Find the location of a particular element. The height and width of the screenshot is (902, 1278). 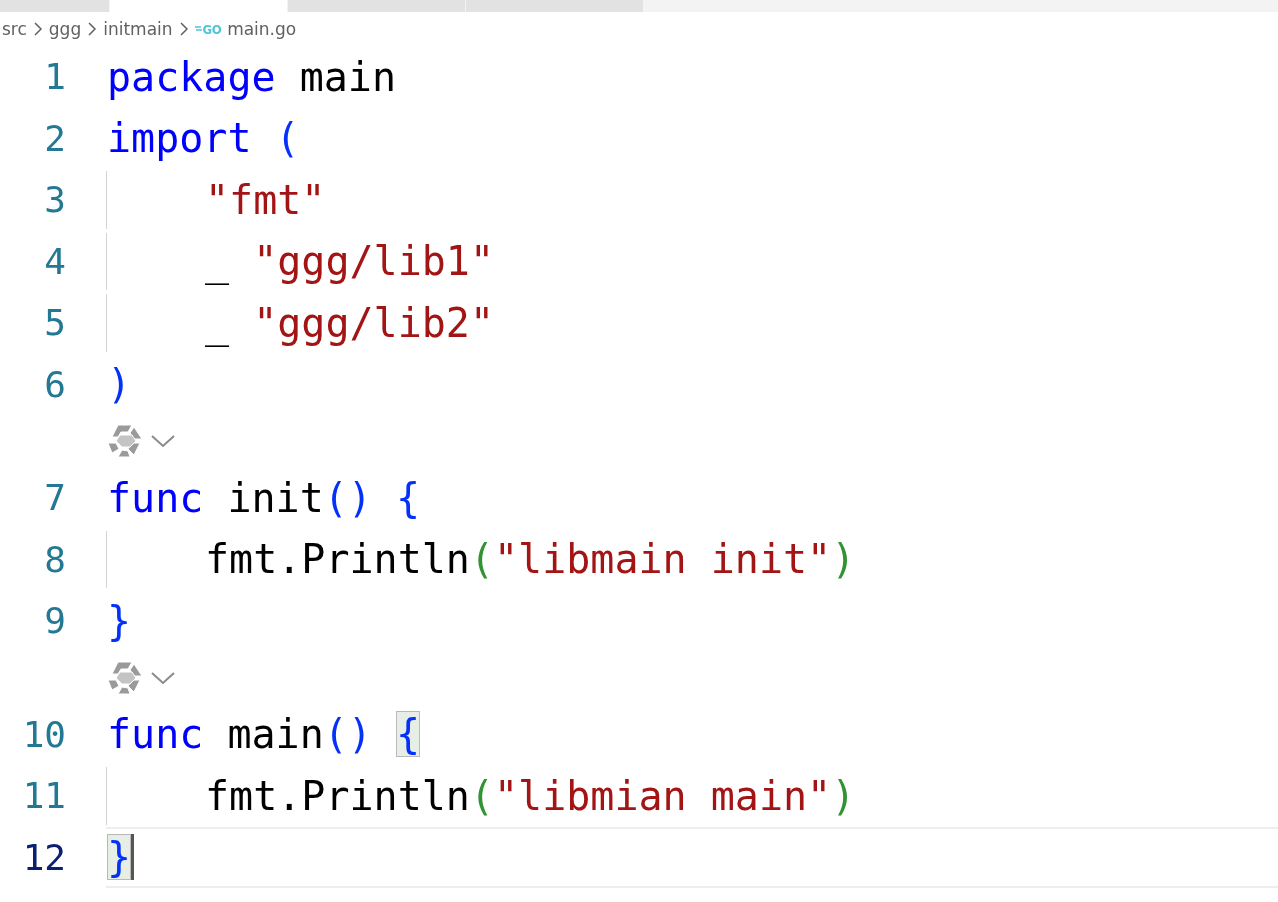

code-line: _ "ggg/lib1" is located at coordinates (300, 261).